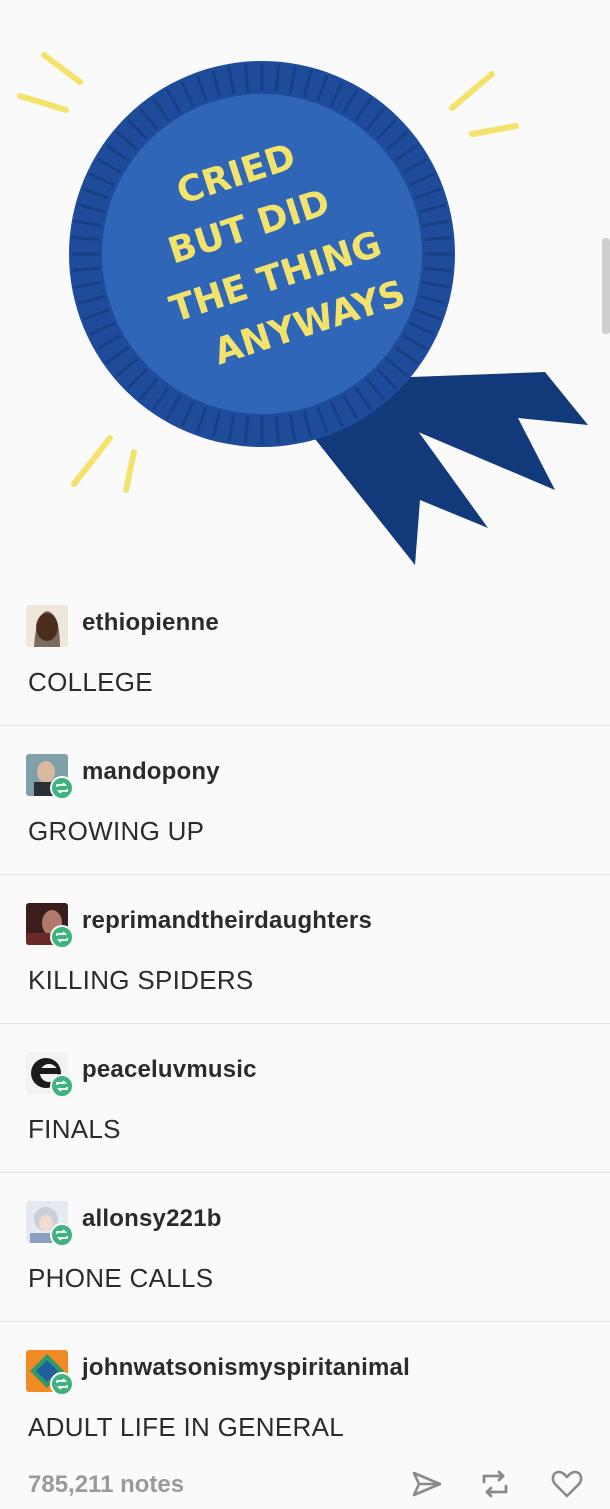 The image size is (610, 1509). I want to click on reblog-entry: reprimandtheirdaughters KILLING SPIDERS, so click(305, 949).